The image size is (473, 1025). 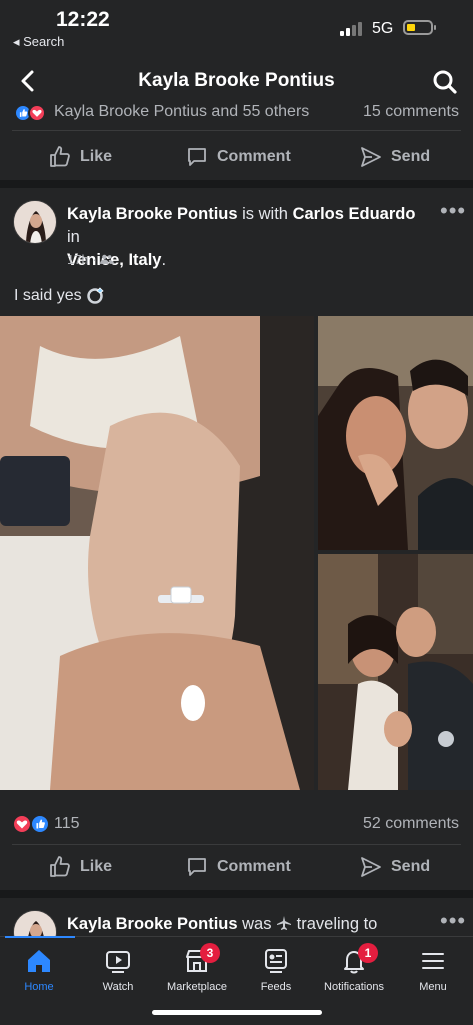 What do you see at coordinates (453, 211) in the screenshot?
I see `post-options-button: •••` at bounding box center [453, 211].